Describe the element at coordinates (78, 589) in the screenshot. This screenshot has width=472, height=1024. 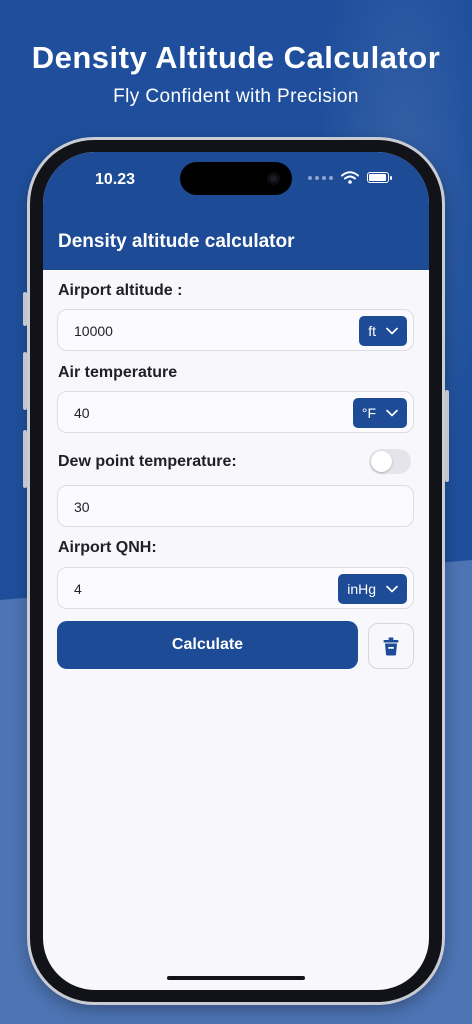
I see `qnh-value: 4` at that location.